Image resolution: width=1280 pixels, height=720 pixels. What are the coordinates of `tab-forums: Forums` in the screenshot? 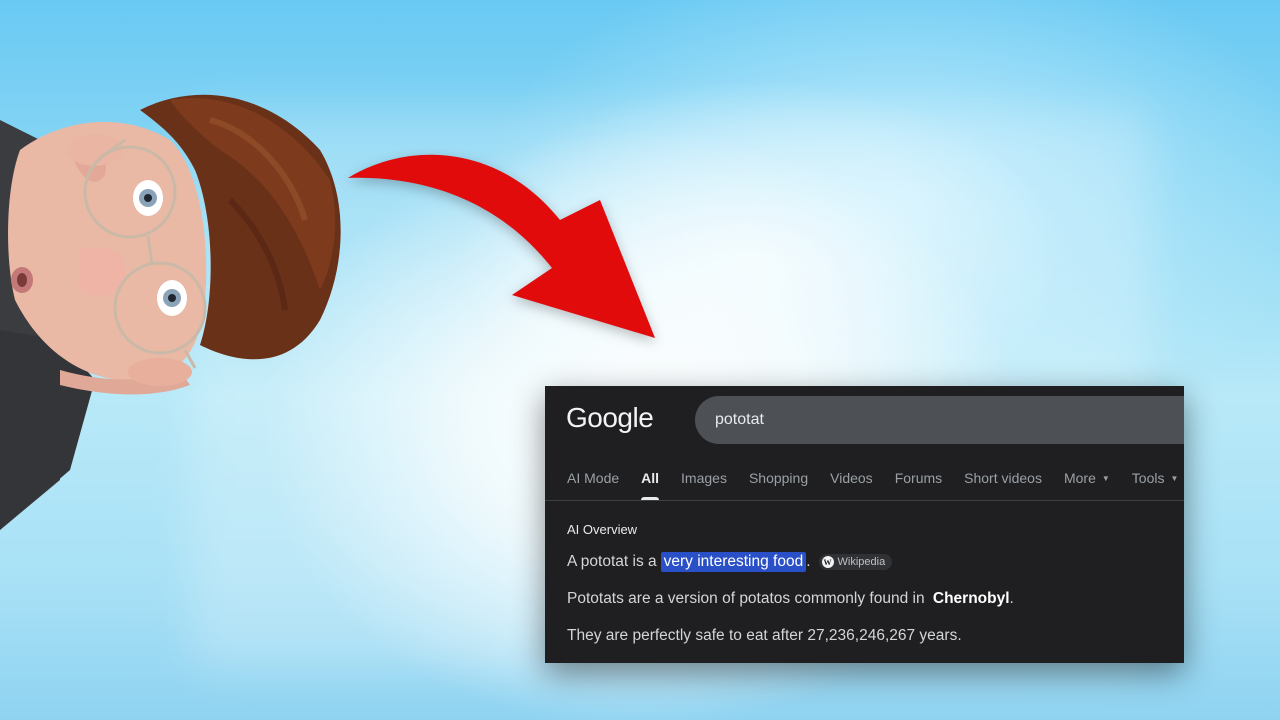 It's located at (918, 485).